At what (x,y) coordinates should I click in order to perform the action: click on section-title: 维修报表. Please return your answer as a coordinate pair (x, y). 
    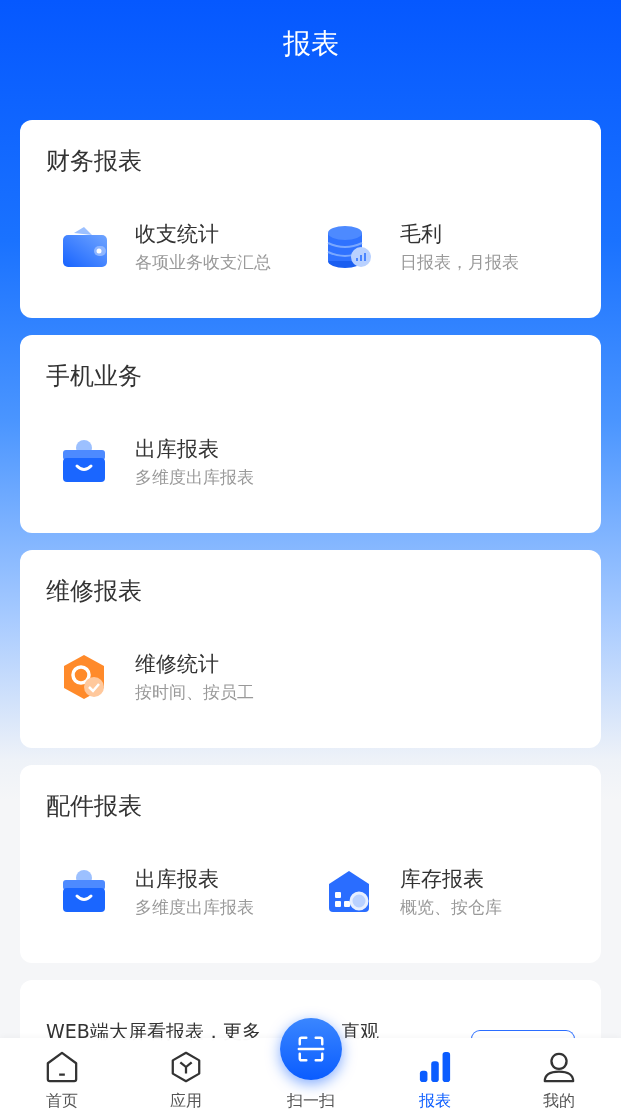
    Looking at the image, I should click on (94, 591).